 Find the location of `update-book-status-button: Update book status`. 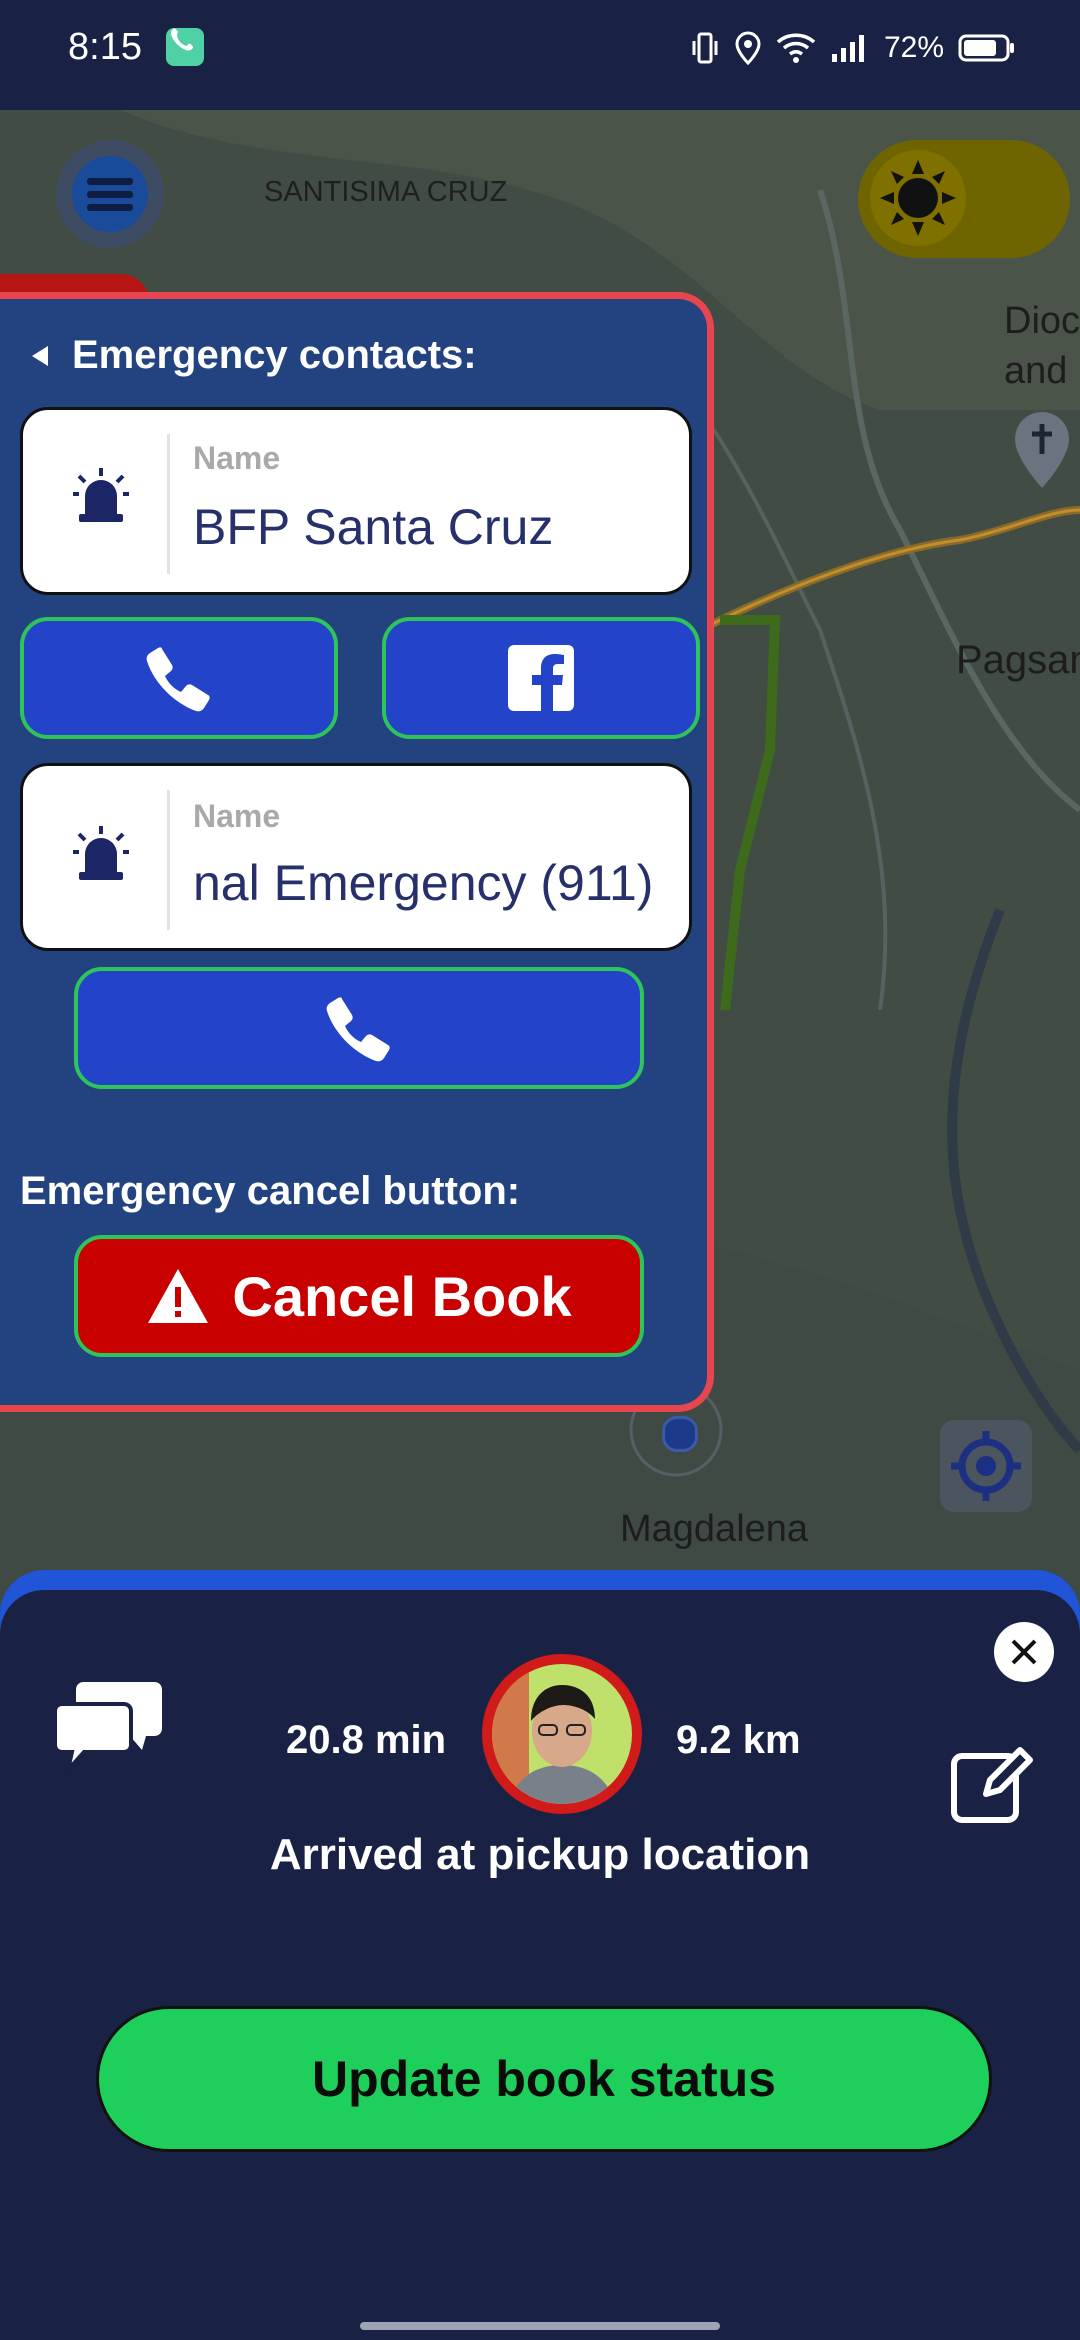

update-book-status-button: Update book status is located at coordinates (544, 2079).